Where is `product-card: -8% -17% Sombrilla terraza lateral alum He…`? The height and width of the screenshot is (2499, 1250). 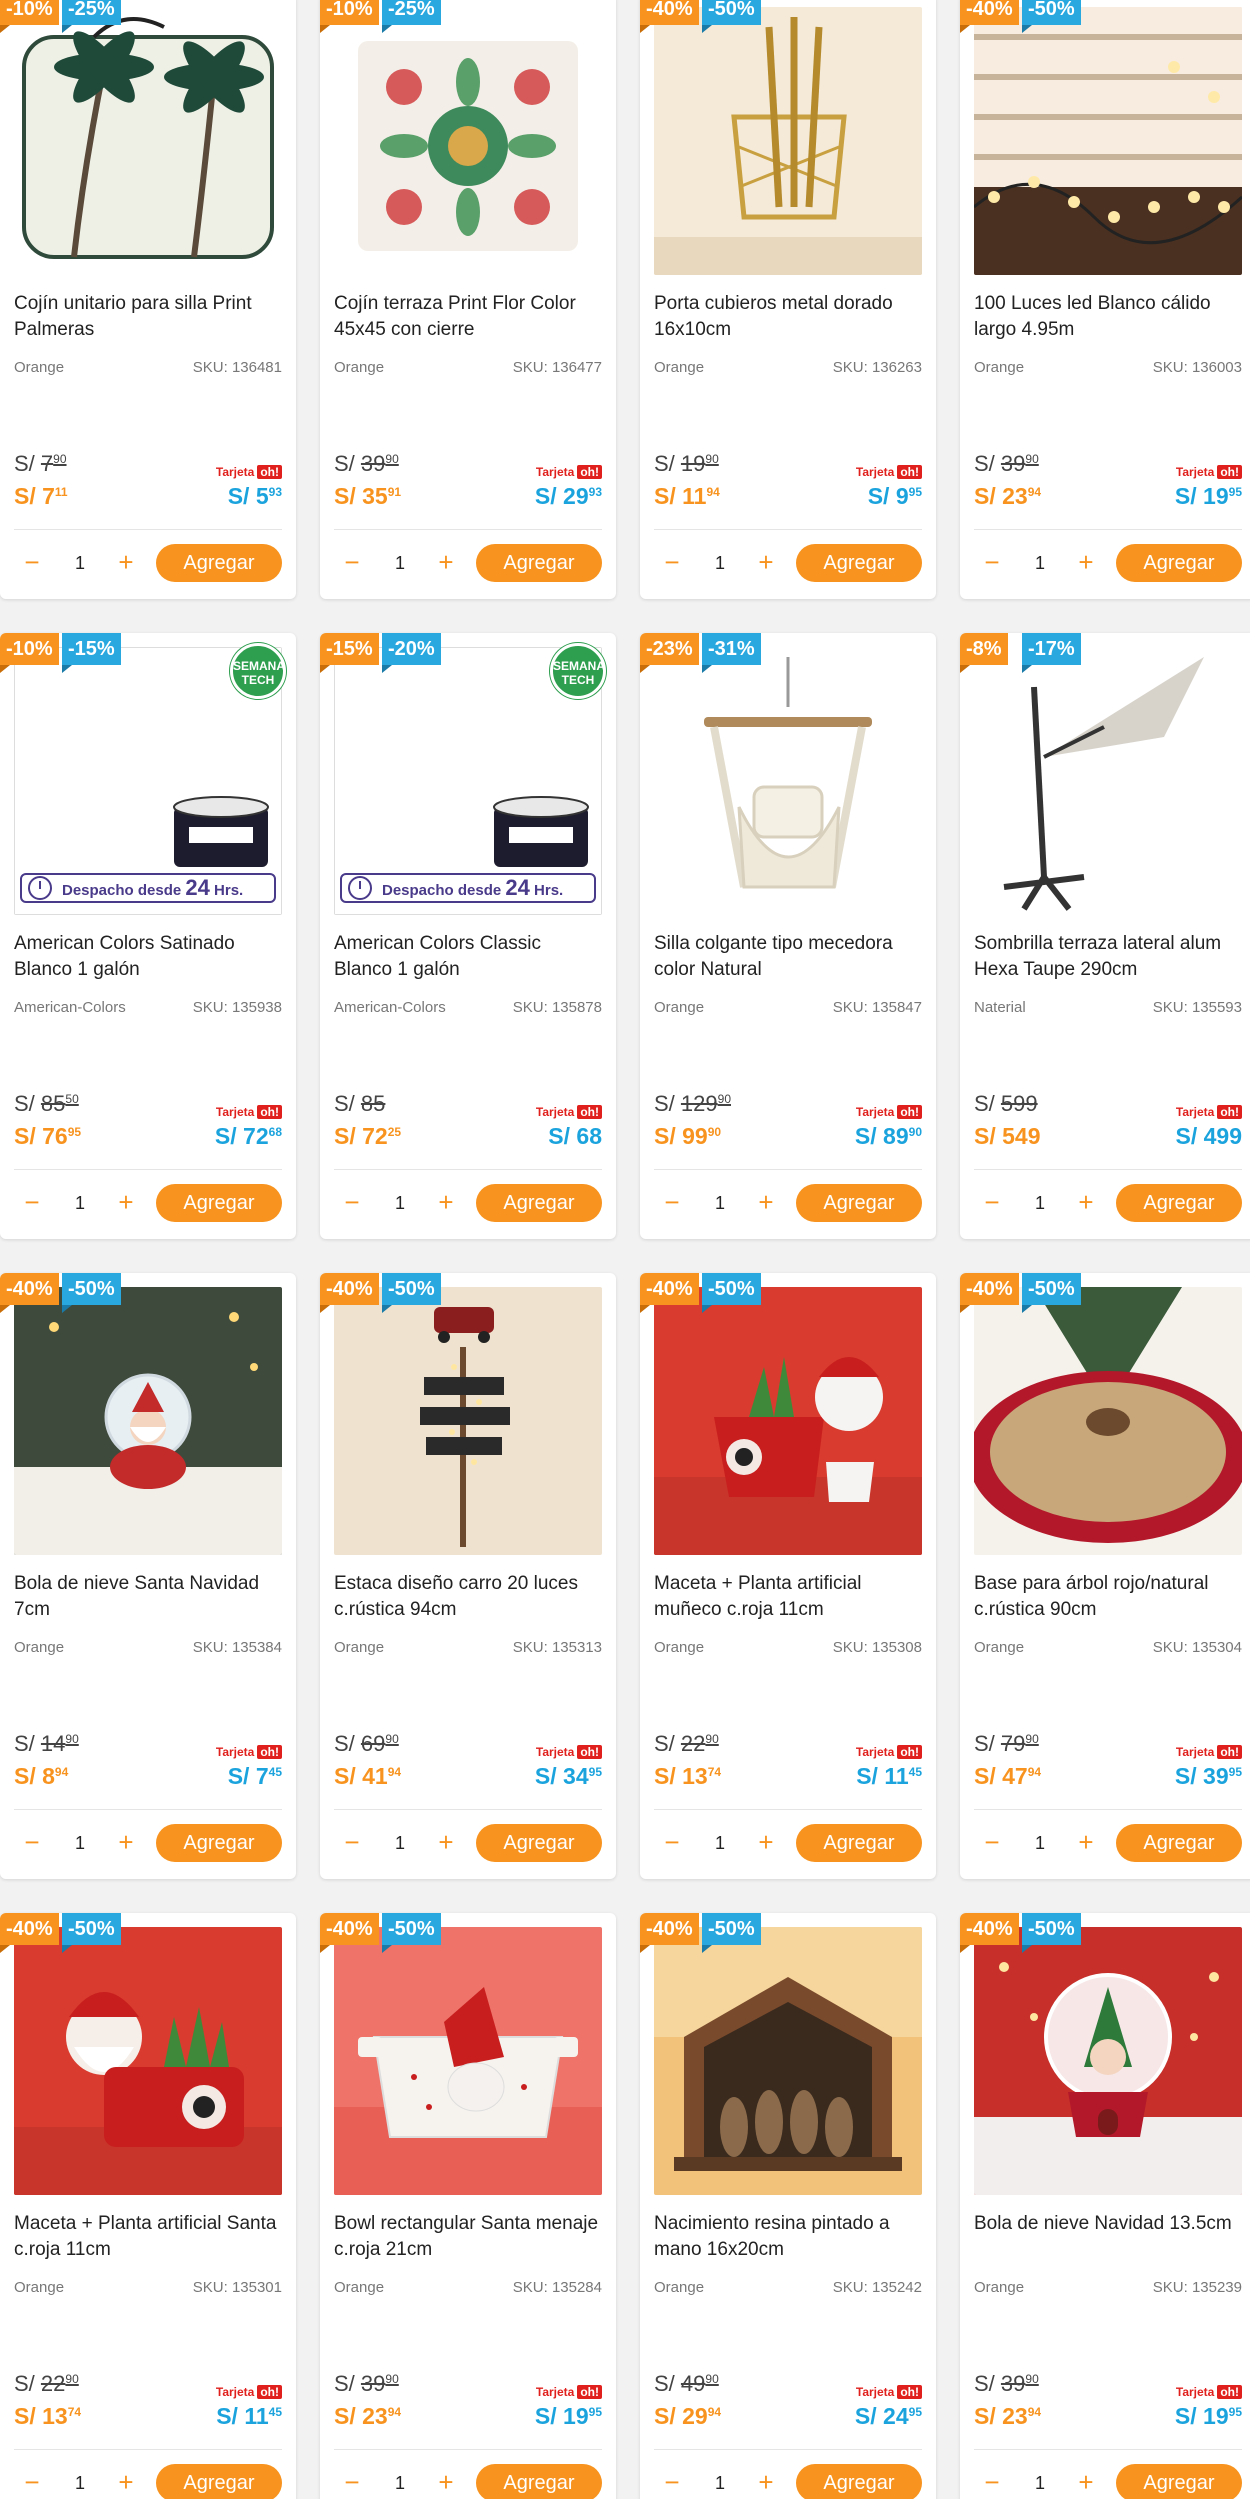
product-card: -8% -17% Sombrilla terraza lateral alum He… is located at coordinates (1105, 936).